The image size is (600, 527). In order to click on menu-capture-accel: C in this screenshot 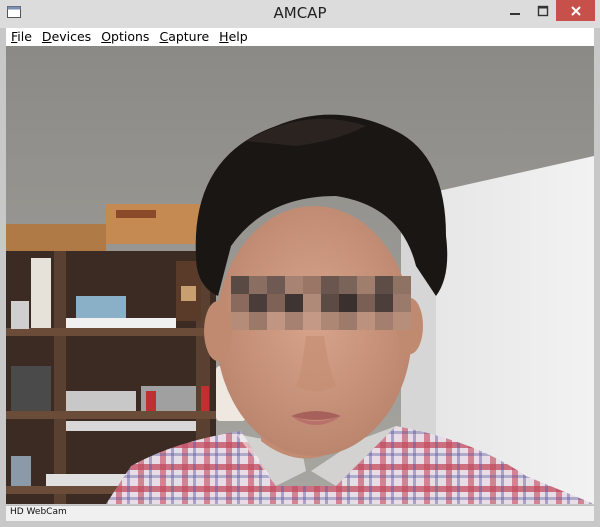, I will do `click(164, 36)`.